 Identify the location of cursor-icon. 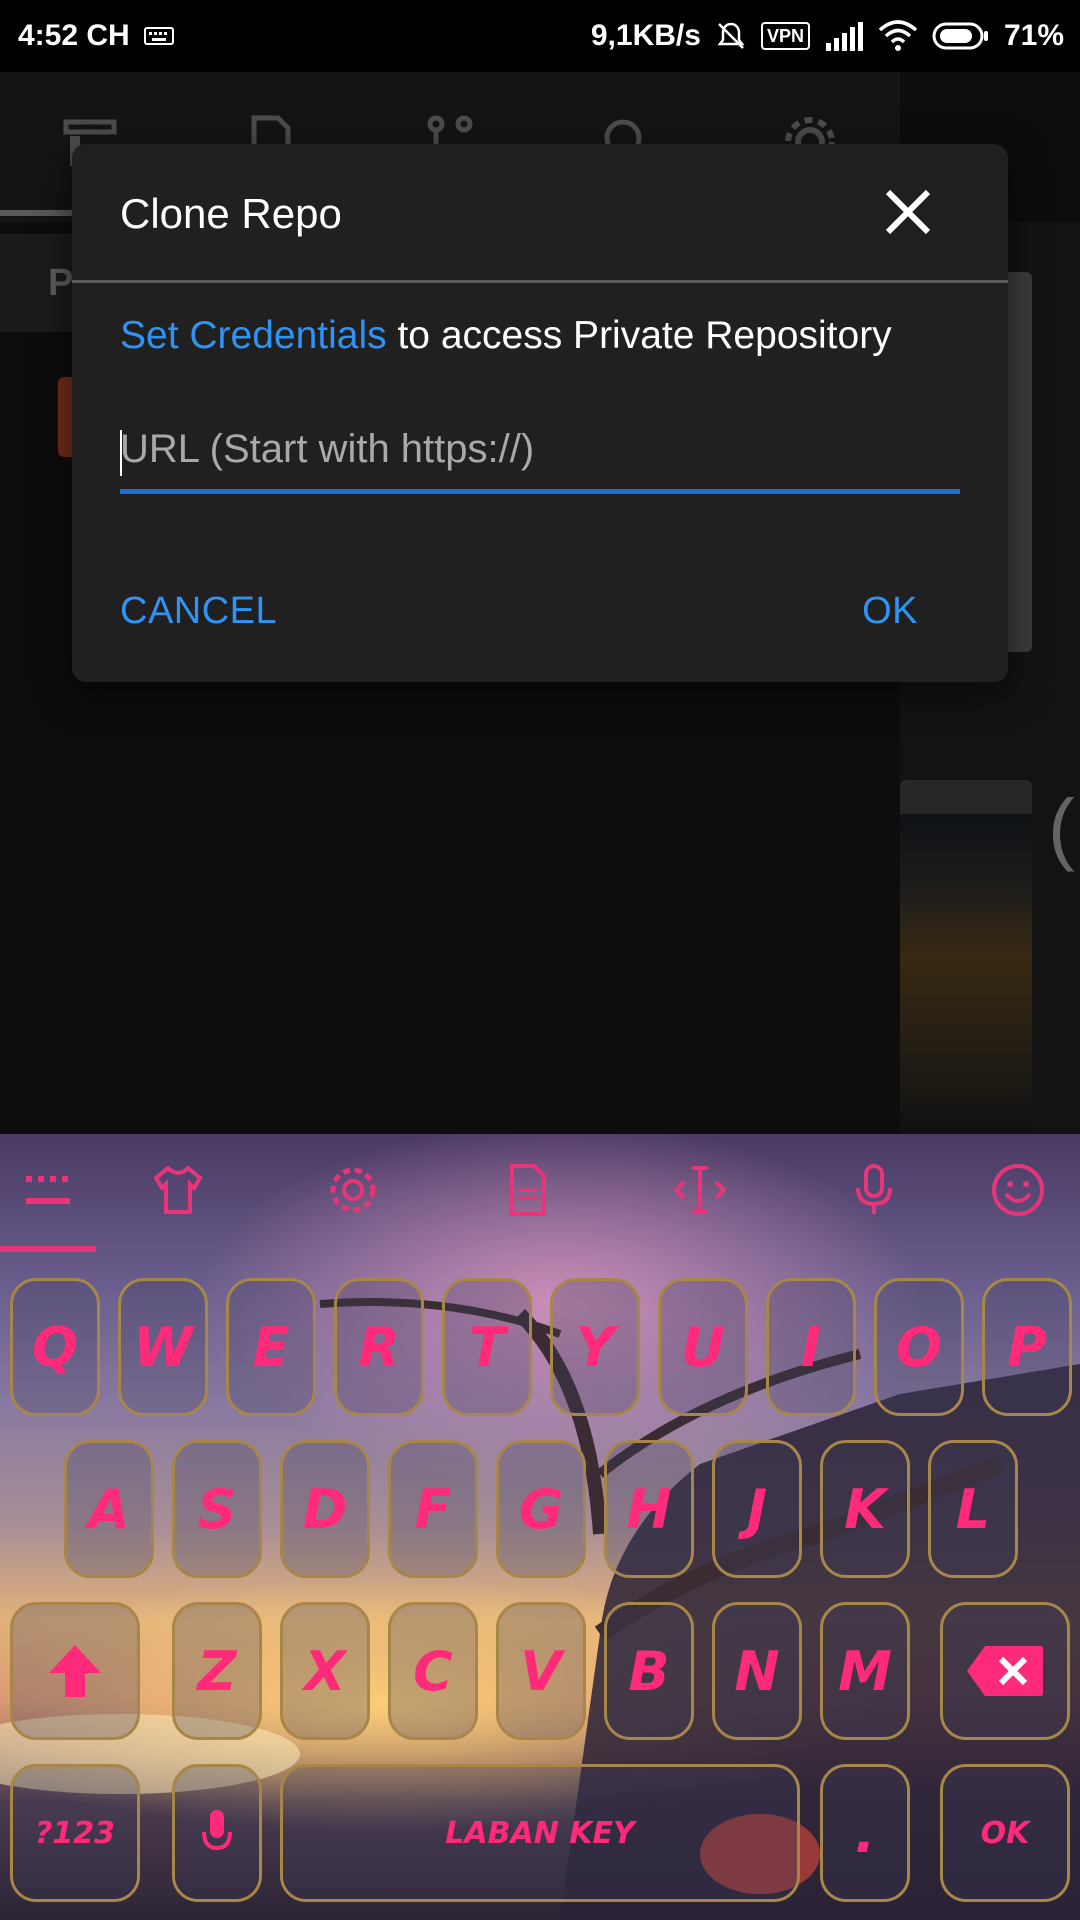
(700, 1190).